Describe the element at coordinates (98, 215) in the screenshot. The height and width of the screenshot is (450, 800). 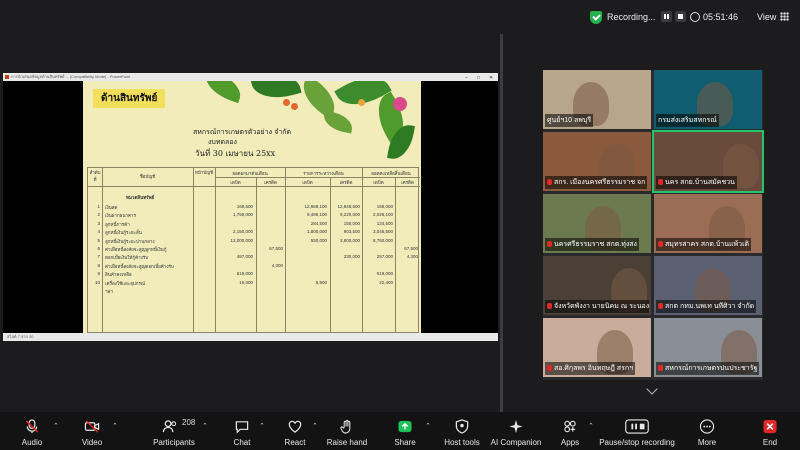
I see `table-cell-no: 2` at that location.